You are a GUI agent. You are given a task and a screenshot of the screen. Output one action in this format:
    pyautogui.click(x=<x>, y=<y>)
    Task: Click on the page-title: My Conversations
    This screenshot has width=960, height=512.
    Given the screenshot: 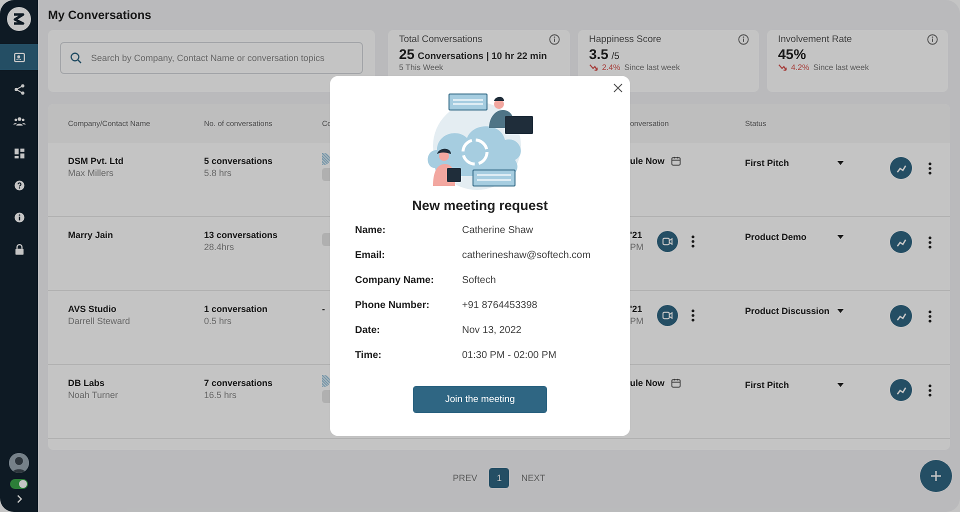 What is the action you would take?
    pyautogui.click(x=100, y=16)
    